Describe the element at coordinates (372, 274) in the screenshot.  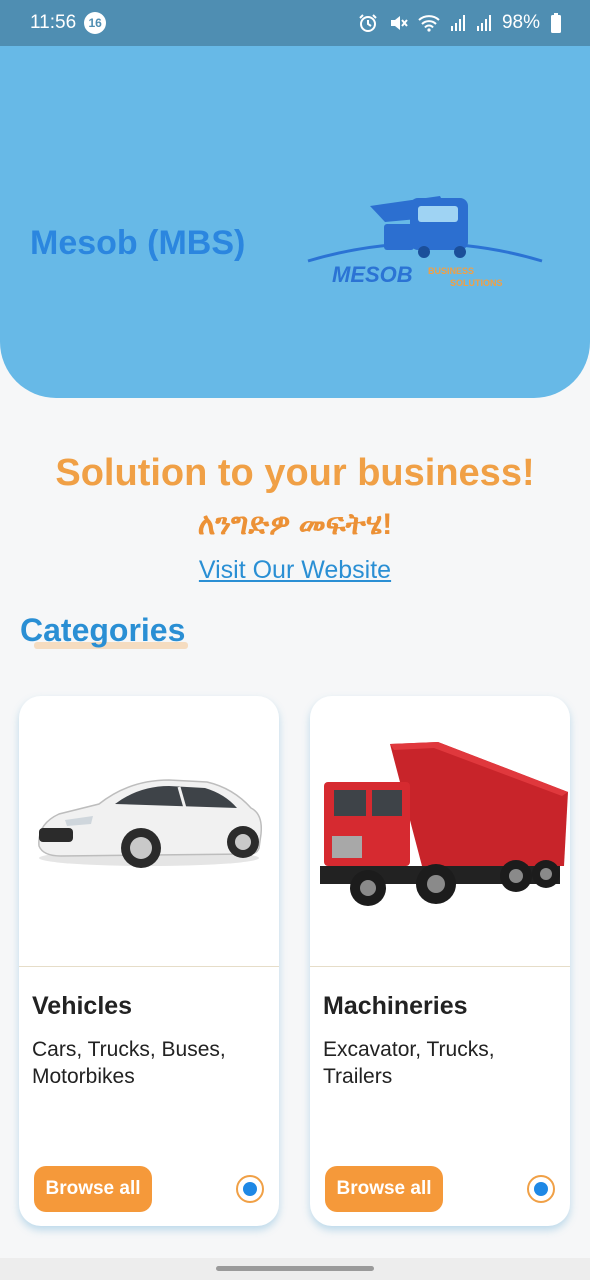
I see `logo-text: MESOB` at that location.